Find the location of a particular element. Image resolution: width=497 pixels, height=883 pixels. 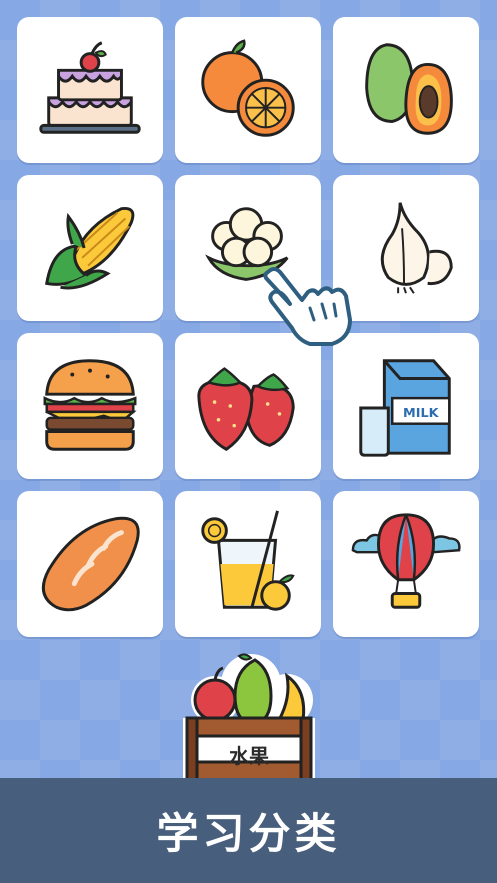

cauliflower-icon is located at coordinates (247, 244).